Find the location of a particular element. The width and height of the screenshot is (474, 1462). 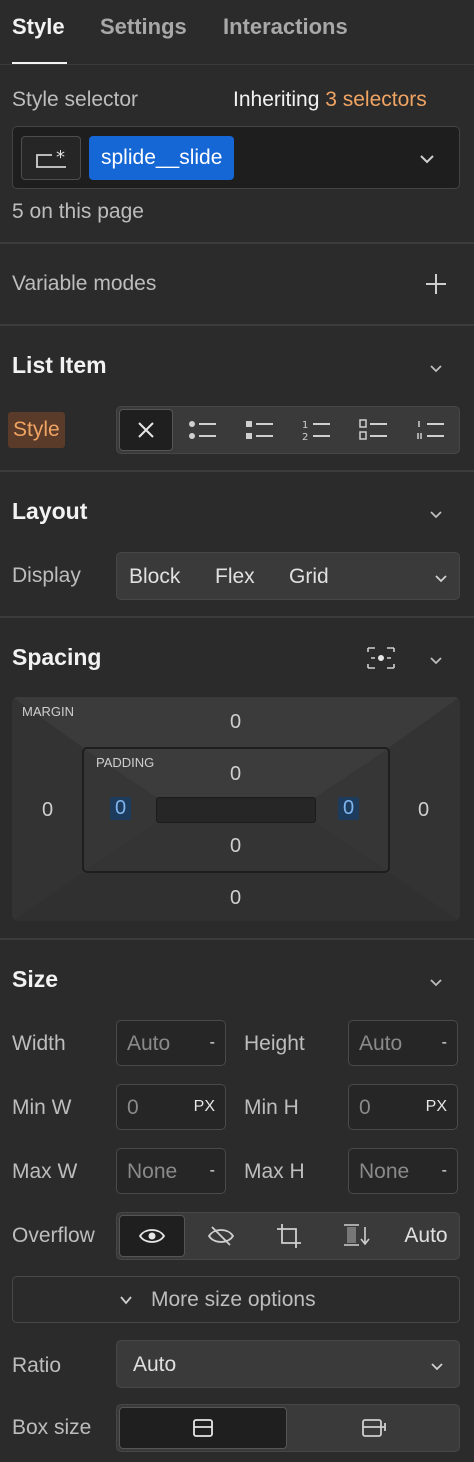

padding-top-value: 0 is located at coordinates (235, 774).